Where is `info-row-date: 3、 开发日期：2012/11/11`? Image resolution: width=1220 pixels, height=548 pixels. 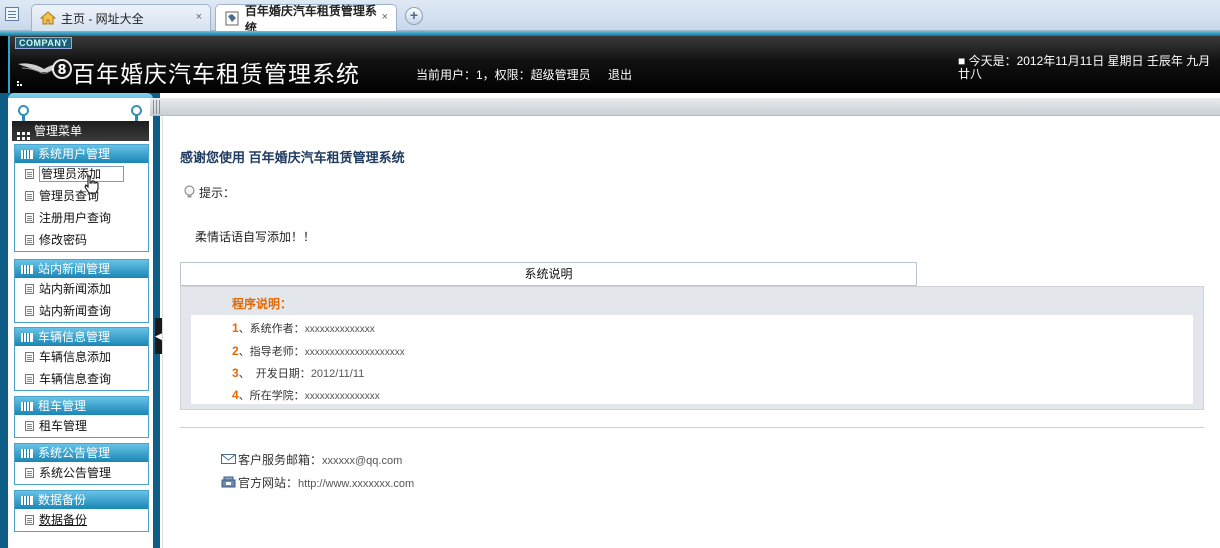 info-row-date: 3、 开发日期：2012/11/11 is located at coordinates (298, 373).